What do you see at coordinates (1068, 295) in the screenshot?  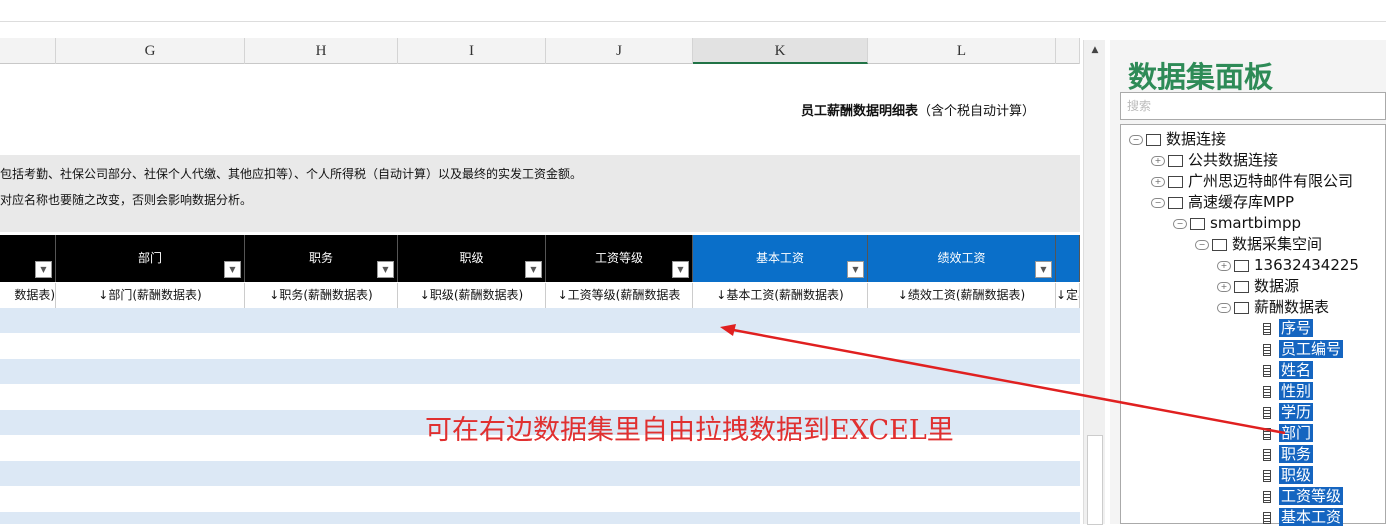 I see `field-cell: ↓定非` at bounding box center [1068, 295].